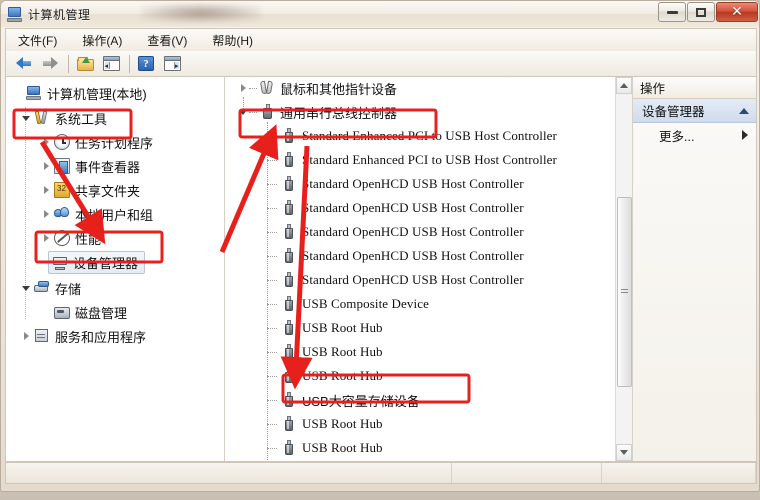  Describe the element at coordinates (380, 14) in the screenshot. I see `title-bar: 计算机管理 ✕` at that location.